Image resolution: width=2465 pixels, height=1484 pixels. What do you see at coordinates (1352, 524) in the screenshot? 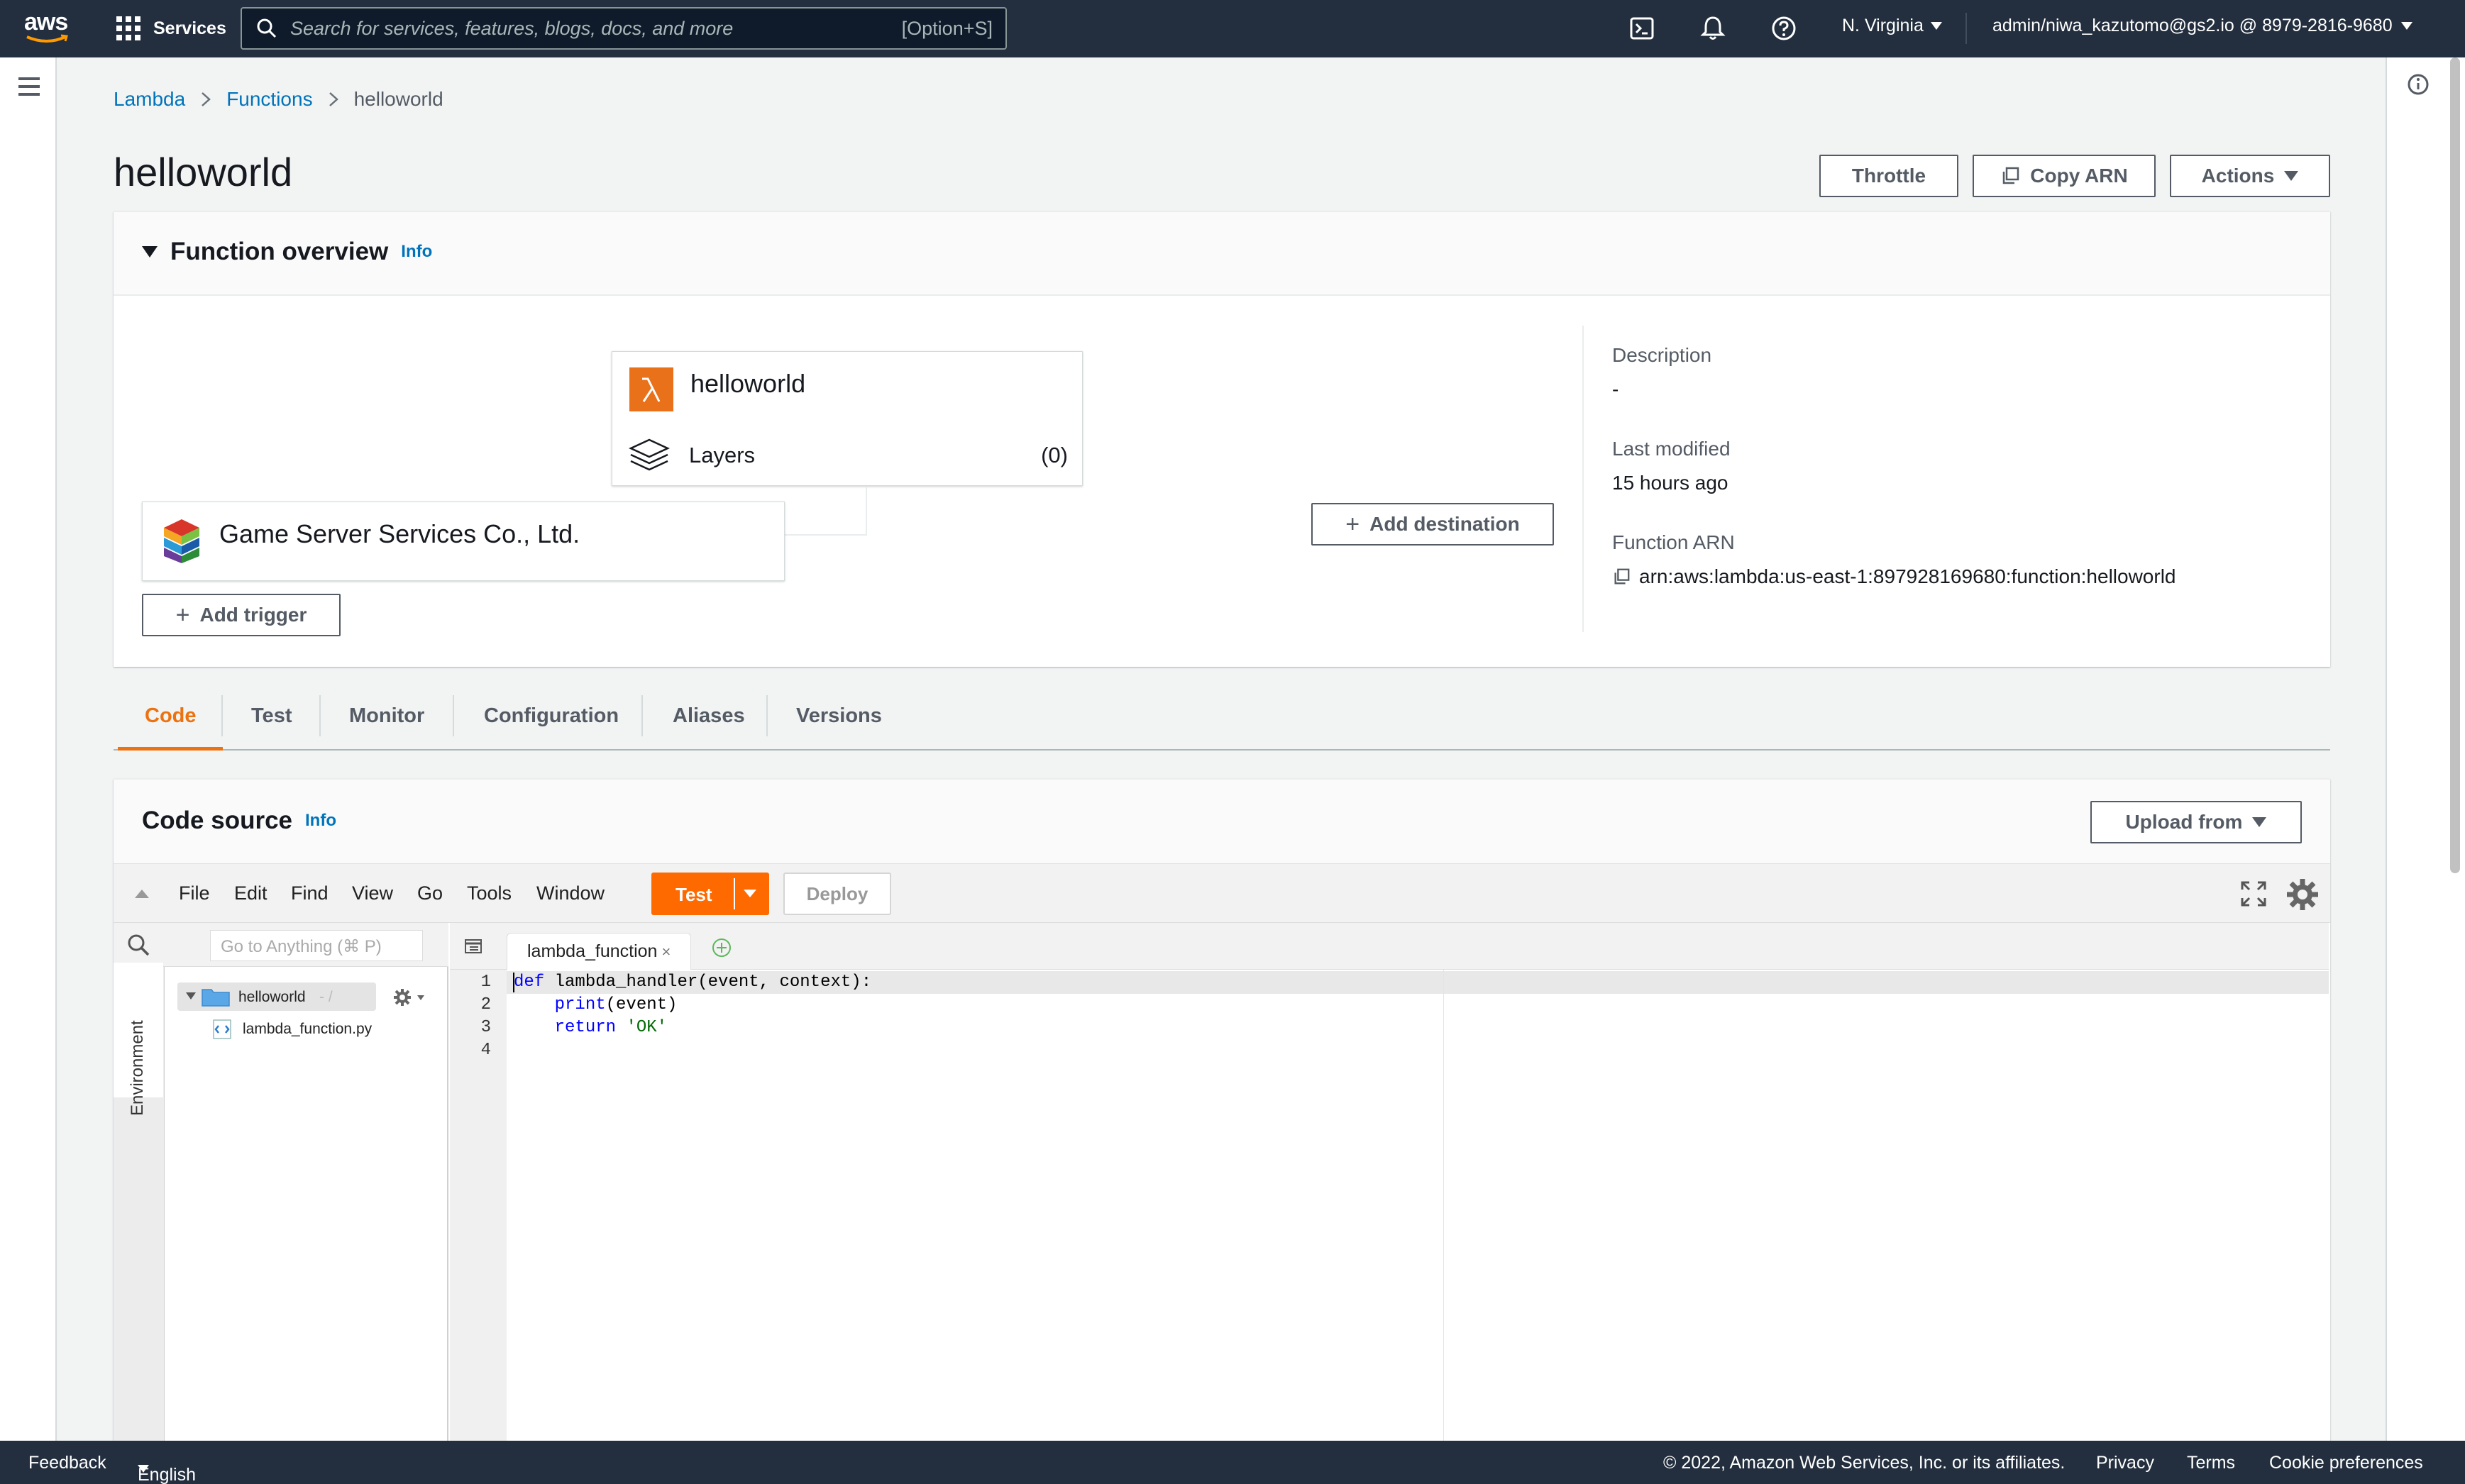
I see `plus-icon: +` at bounding box center [1352, 524].